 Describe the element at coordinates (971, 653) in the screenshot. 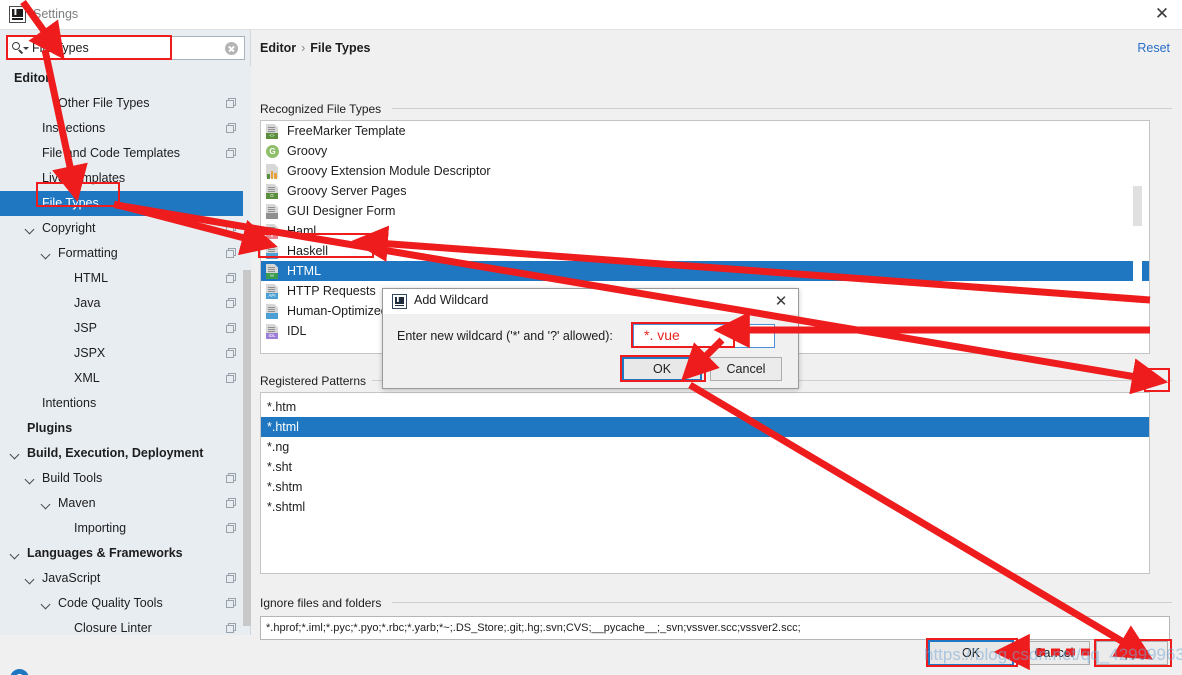

I see `ok-button: OK` at that location.